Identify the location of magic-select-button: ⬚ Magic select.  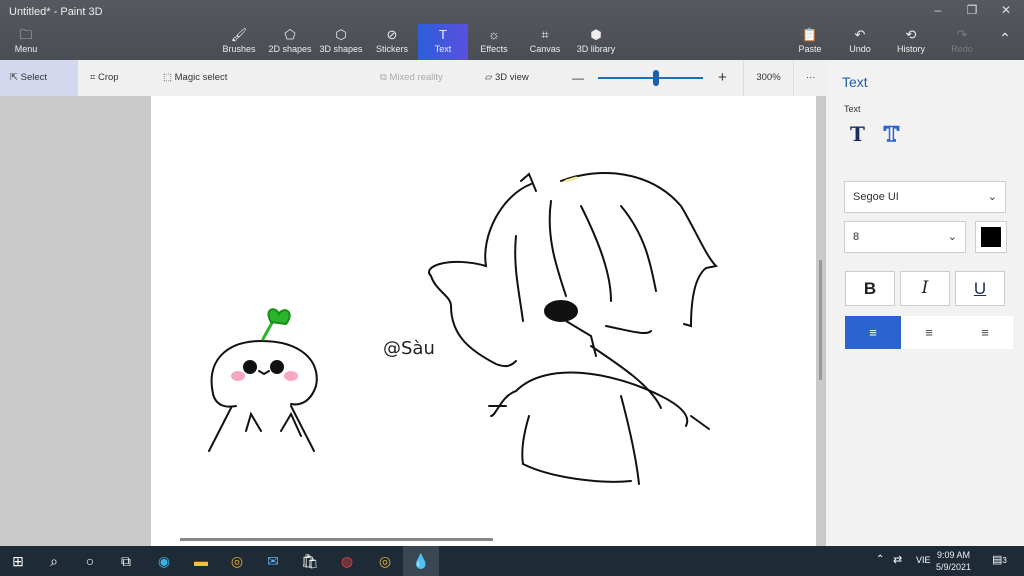
(195, 78).